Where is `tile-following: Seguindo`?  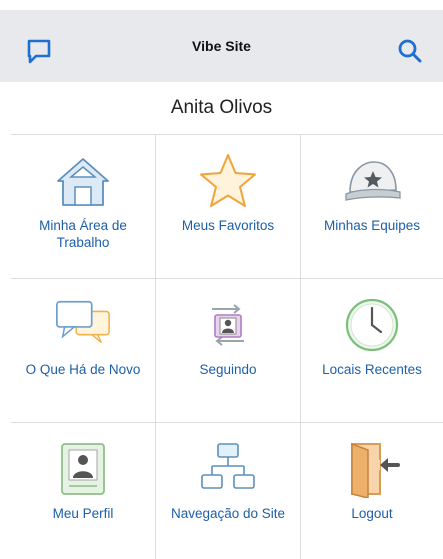 tile-following: Seguindo is located at coordinates (228, 351).